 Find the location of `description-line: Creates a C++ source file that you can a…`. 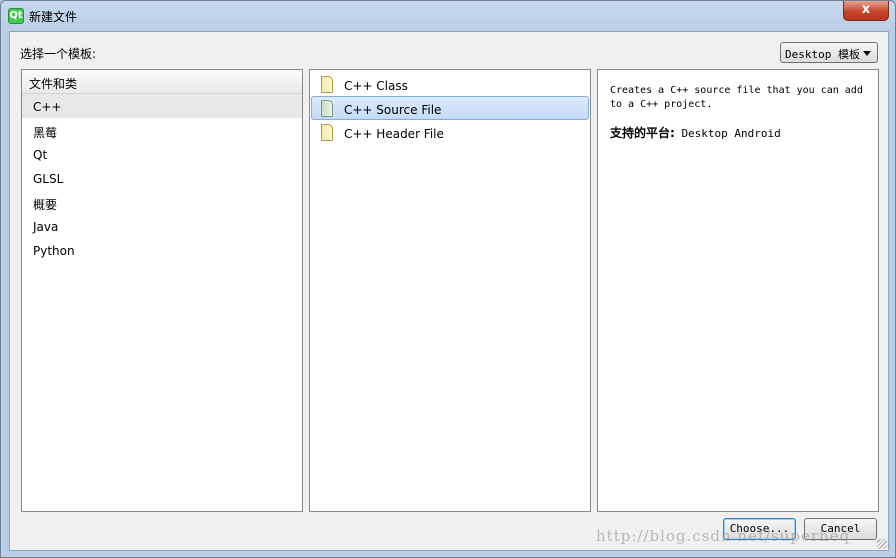

description-line: Creates a C++ source file that you can a… is located at coordinates (736, 90).